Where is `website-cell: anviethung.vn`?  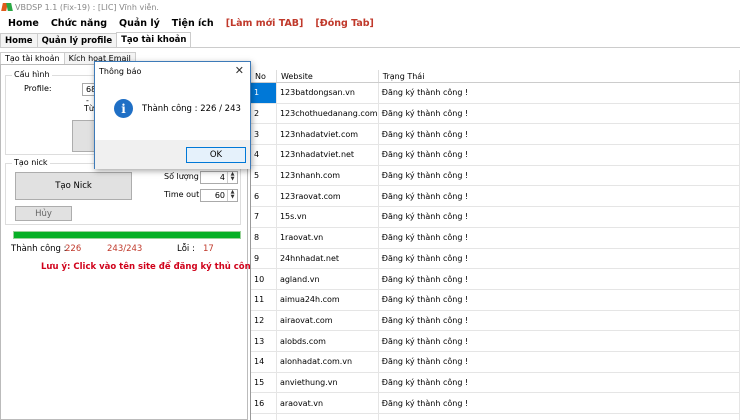
website-cell: anviethung.vn is located at coordinates (328, 382).